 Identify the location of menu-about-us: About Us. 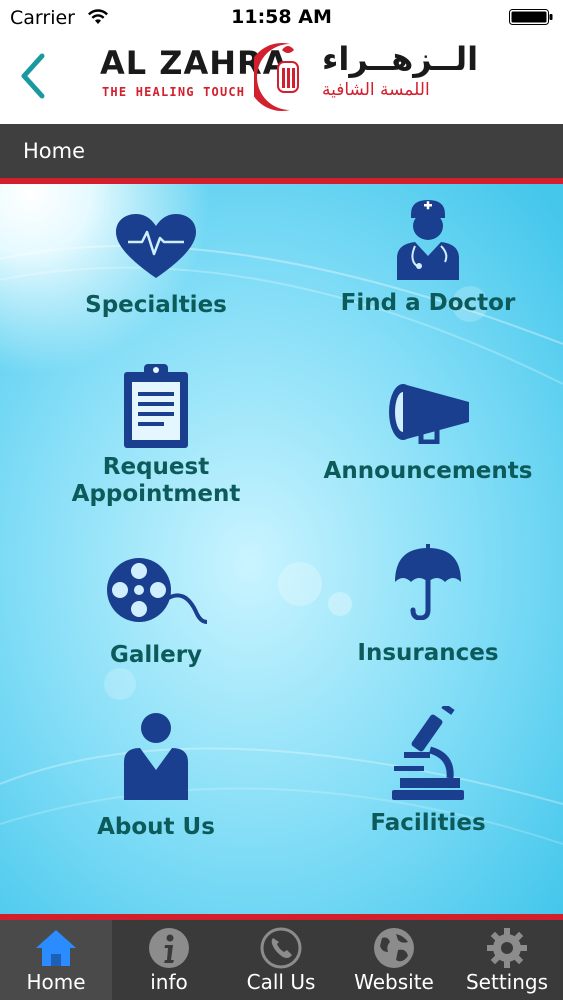
(156, 776).